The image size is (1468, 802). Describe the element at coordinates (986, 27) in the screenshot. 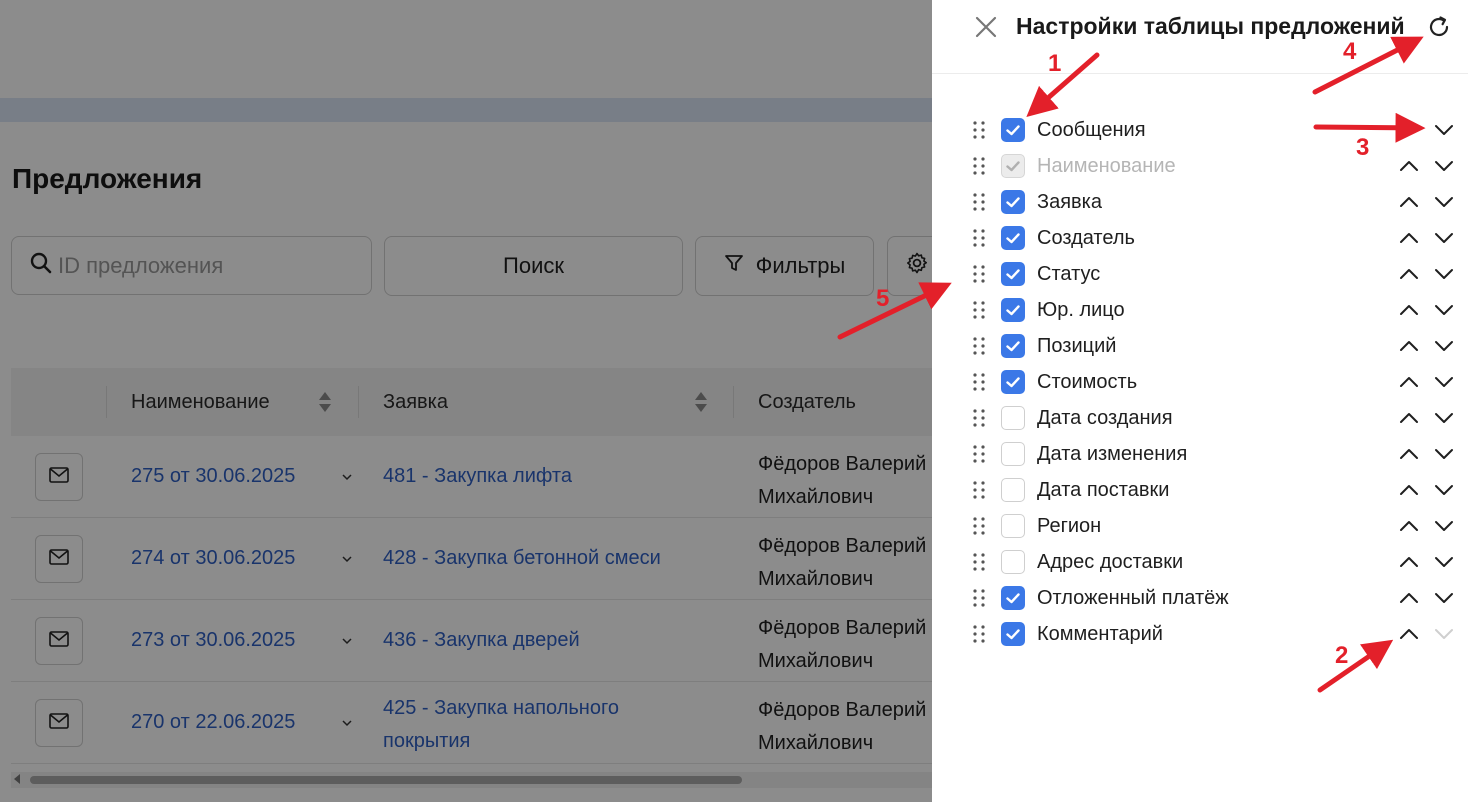

I see `close-icon` at that location.